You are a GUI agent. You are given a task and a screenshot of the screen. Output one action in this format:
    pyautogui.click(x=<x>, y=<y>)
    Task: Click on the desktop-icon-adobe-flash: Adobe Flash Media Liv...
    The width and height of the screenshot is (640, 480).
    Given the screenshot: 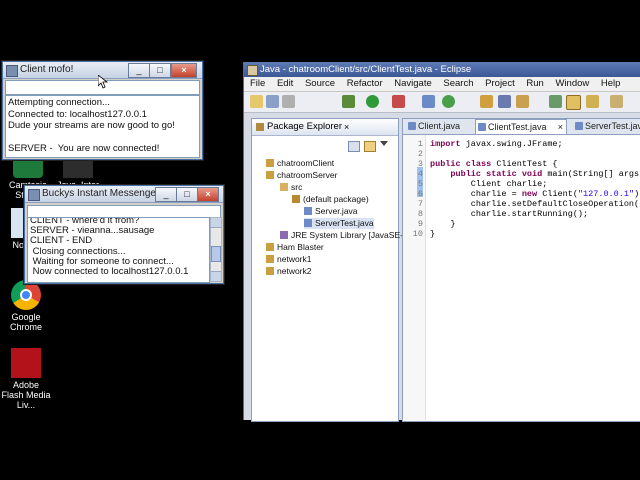 What is the action you would take?
    pyautogui.click(x=27, y=379)
    